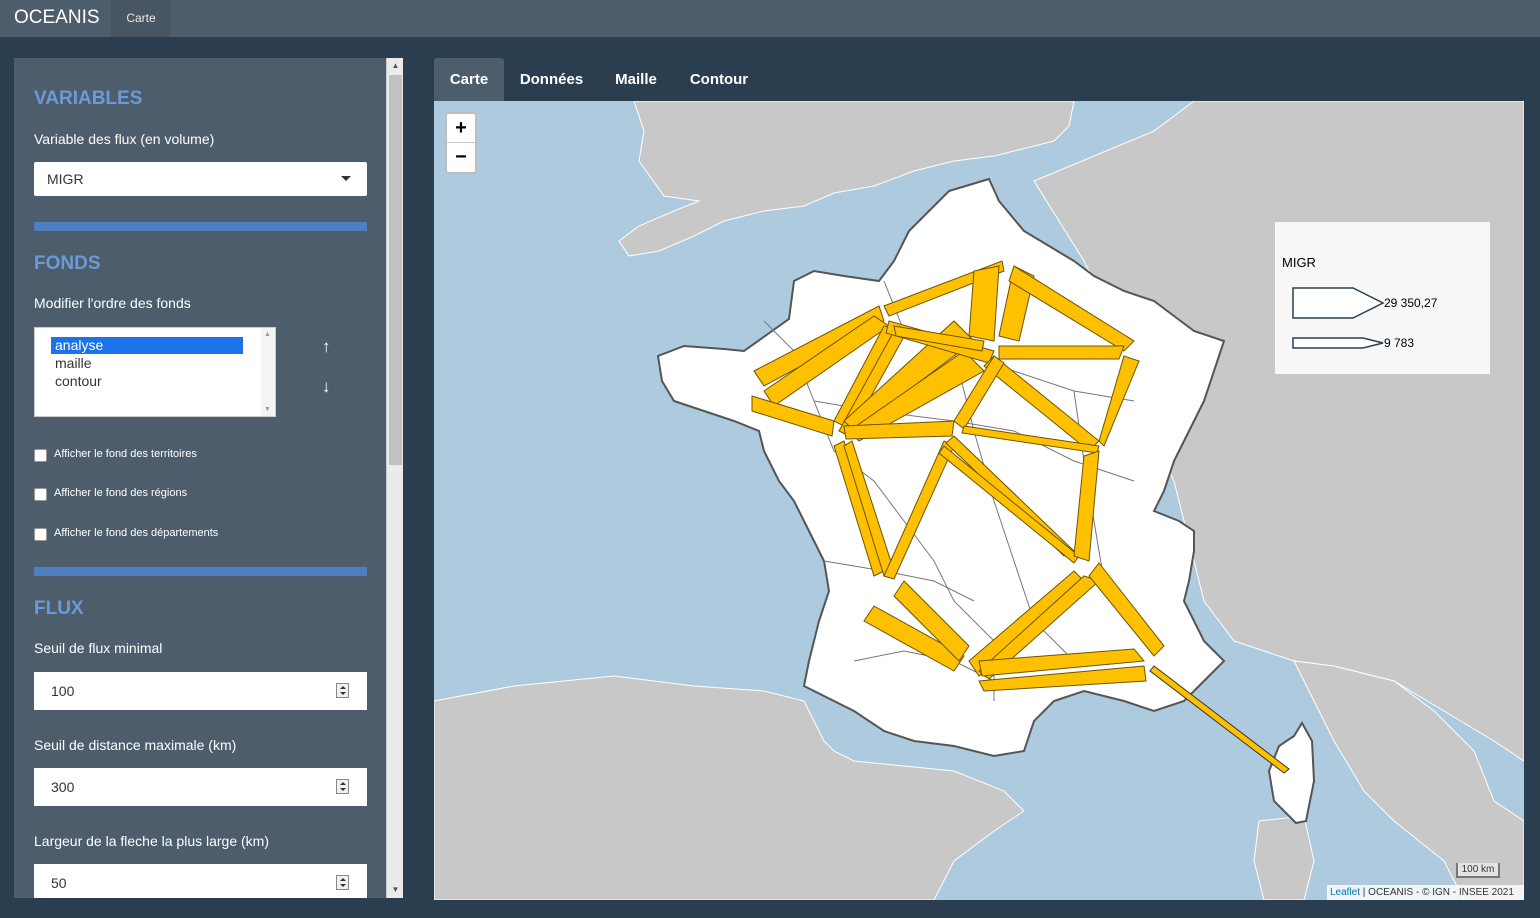  What do you see at coordinates (112, 303) in the screenshot?
I see `layer-order-label: Modifier l'ordre des fonds` at bounding box center [112, 303].